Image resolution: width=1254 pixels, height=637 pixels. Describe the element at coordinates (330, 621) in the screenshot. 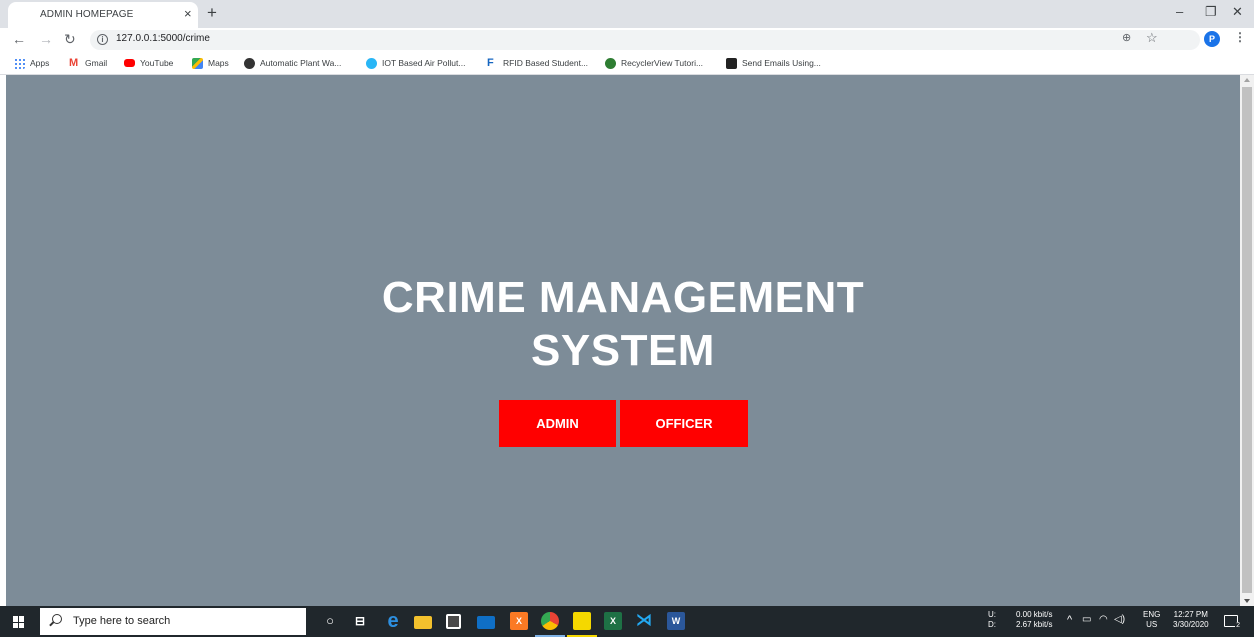

I see `cortana-icon: ○` at that location.